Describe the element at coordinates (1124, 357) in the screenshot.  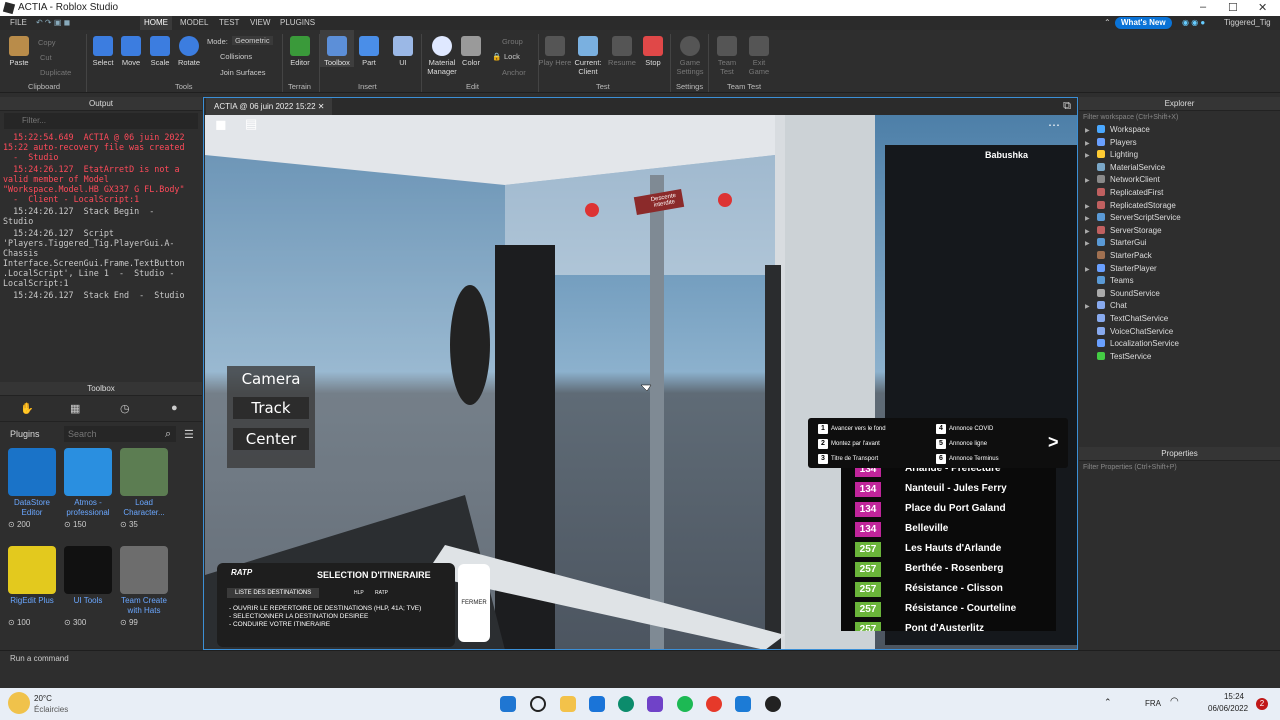
I see `explorer-item: TestService` at that location.